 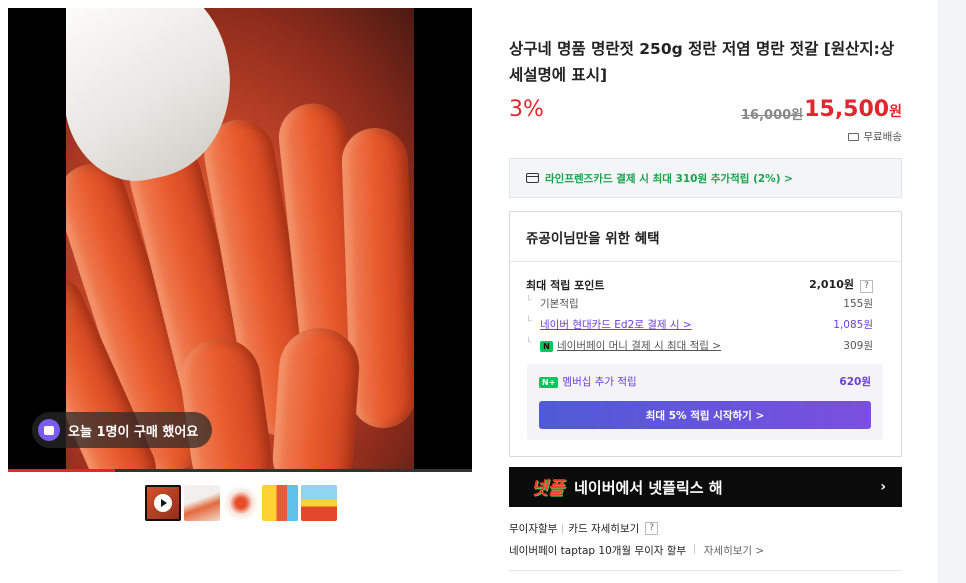 I want to click on points-row-label: 기본적립, so click(x=552, y=303).